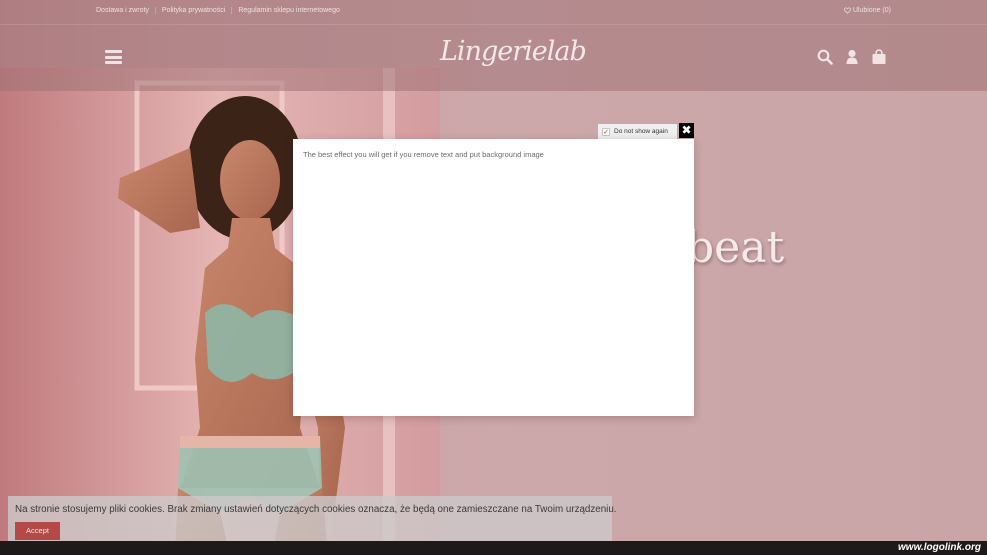  I want to click on user-icon, so click(852, 57).